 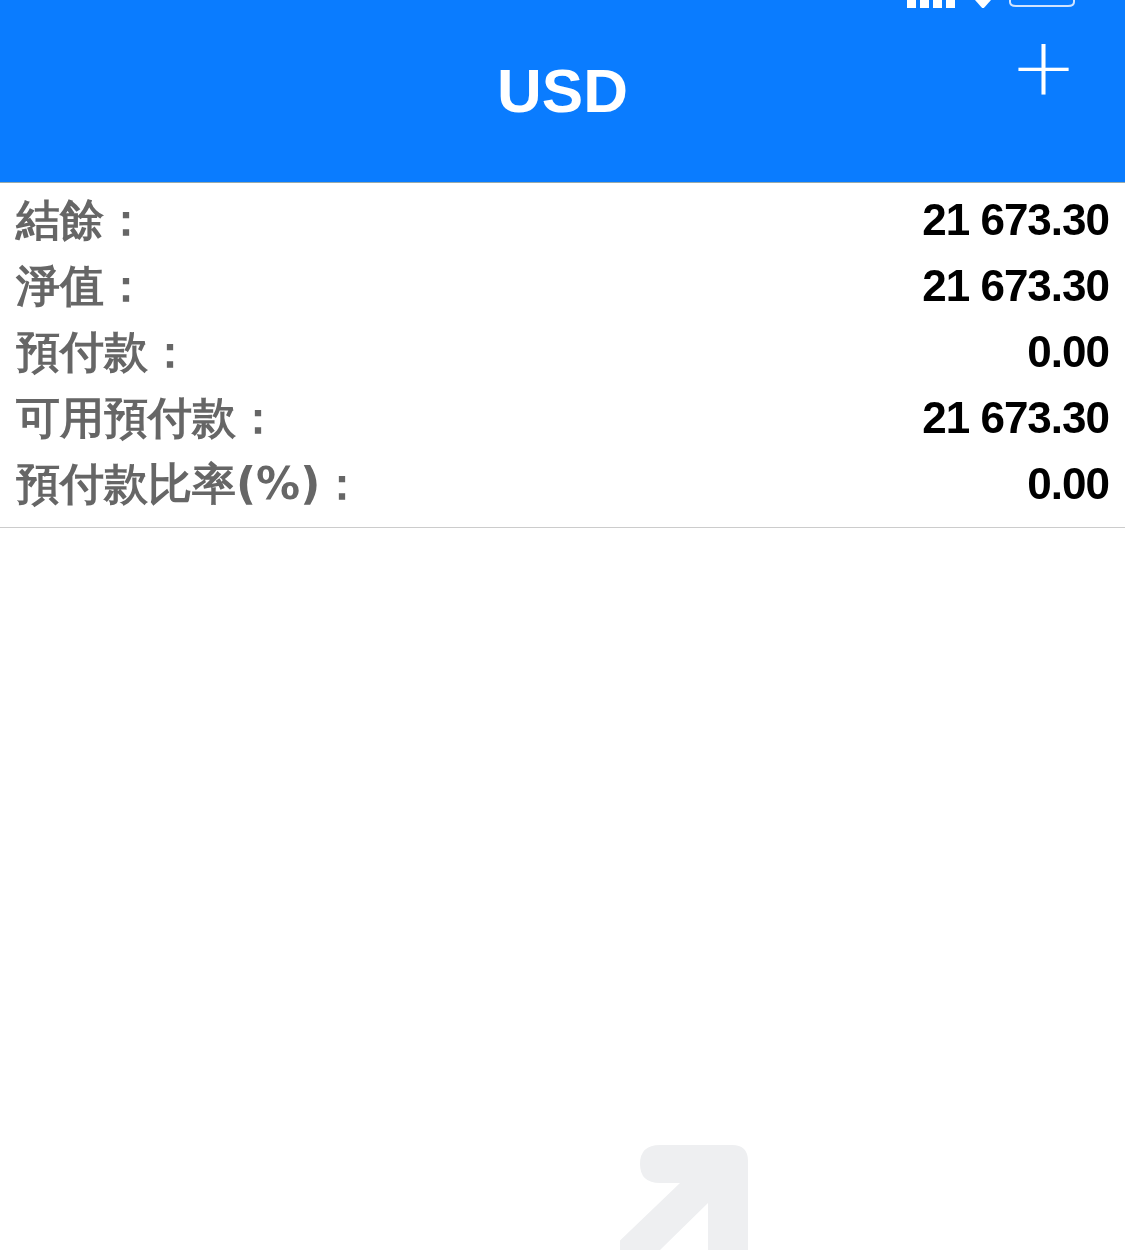 I want to click on screen-title: USD, so click(x=562, y=90).